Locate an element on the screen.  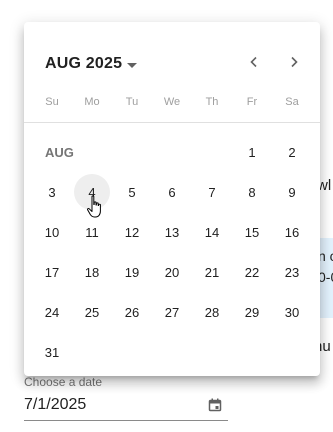
day-button: 9 is located at coordinates (292, 192).